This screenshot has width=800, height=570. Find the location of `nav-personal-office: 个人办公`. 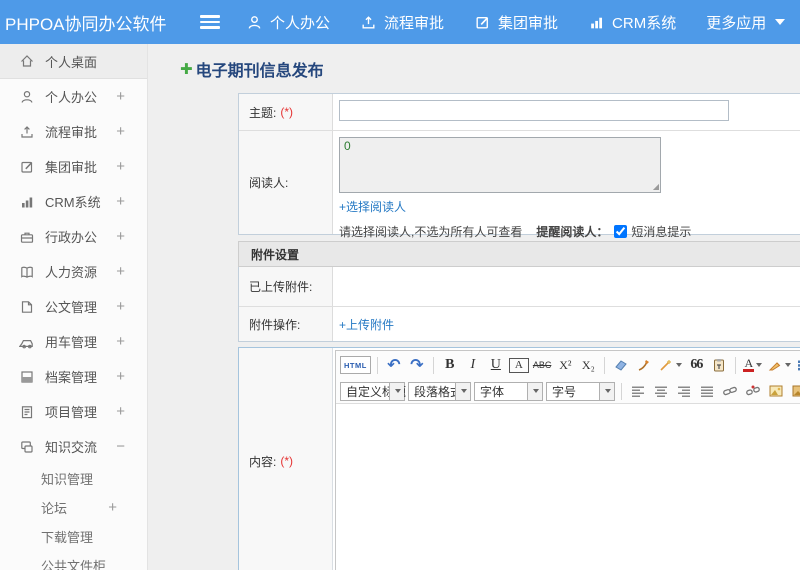

nav-personal-office: 个人办公 is located at coordinates (288, 22).